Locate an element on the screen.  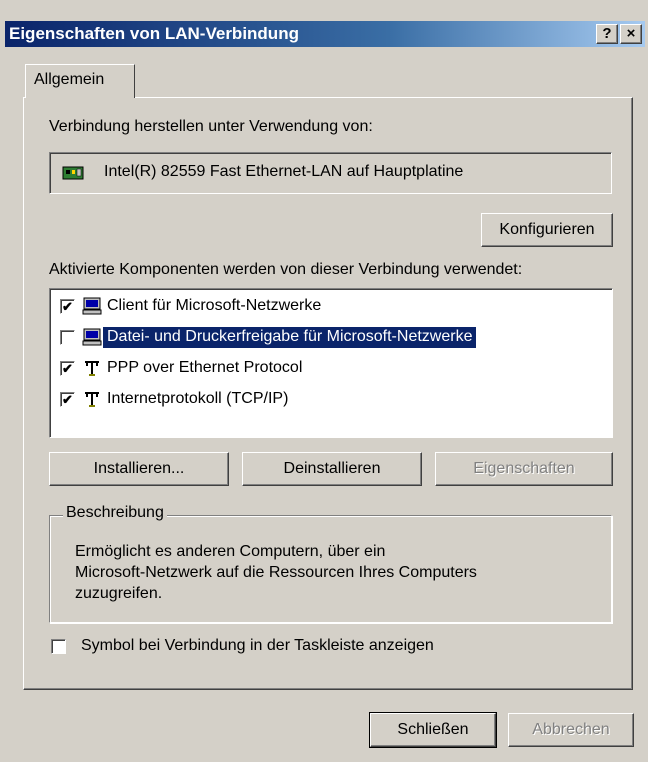
close-window-button: × is located at coordinates (631, 34).